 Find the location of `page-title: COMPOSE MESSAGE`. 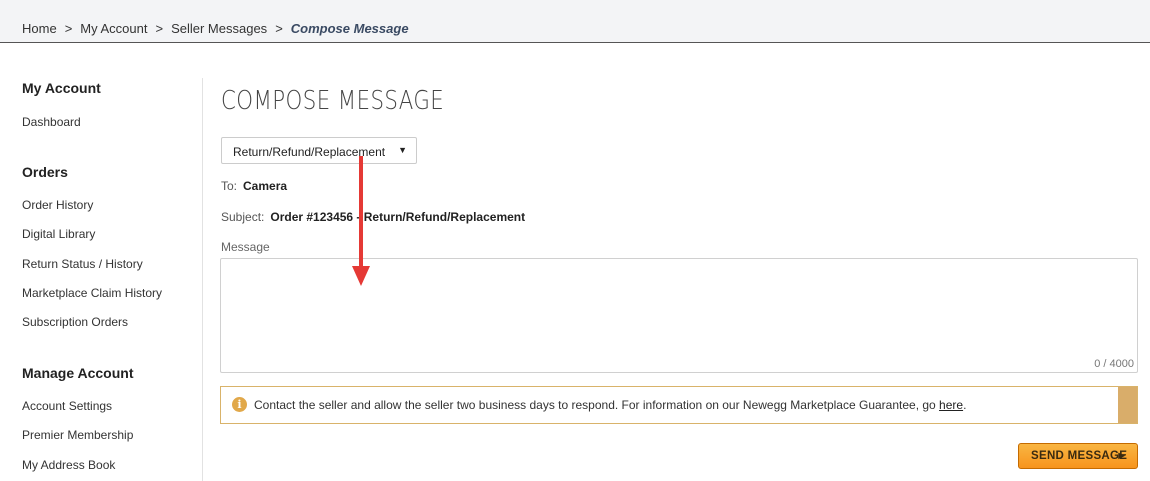

page-title: COMPOSE MESSAGE is located at coordinates (333, 101).